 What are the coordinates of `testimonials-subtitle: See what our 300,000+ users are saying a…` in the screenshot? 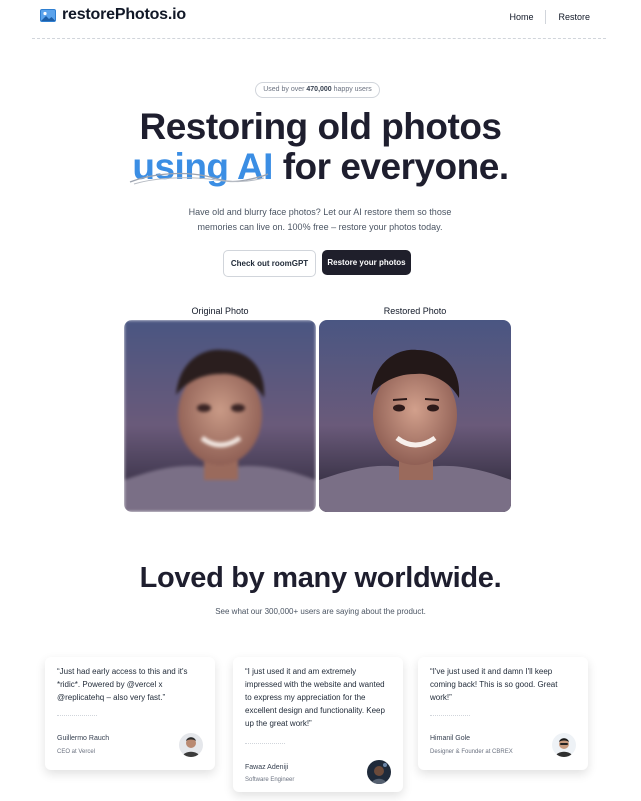 It's located at (320, 611).